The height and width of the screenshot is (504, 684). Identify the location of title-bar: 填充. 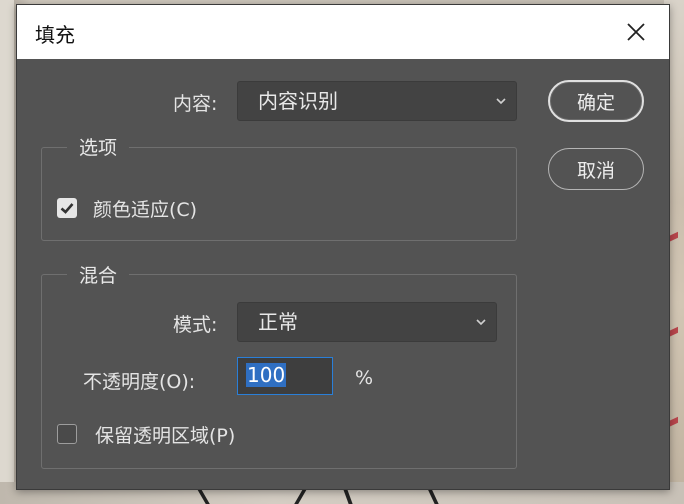
(343, 32).